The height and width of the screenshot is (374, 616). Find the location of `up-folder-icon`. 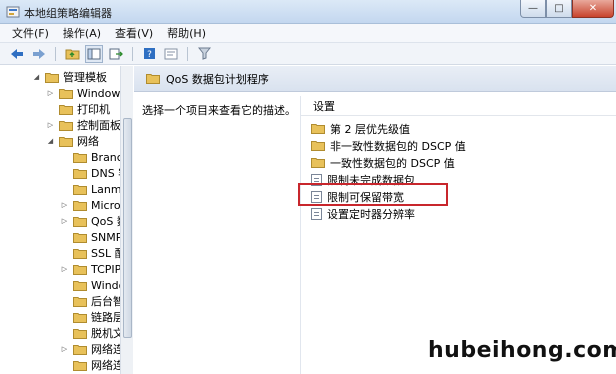

up-folder-icon is located at coordinates (72, 54).